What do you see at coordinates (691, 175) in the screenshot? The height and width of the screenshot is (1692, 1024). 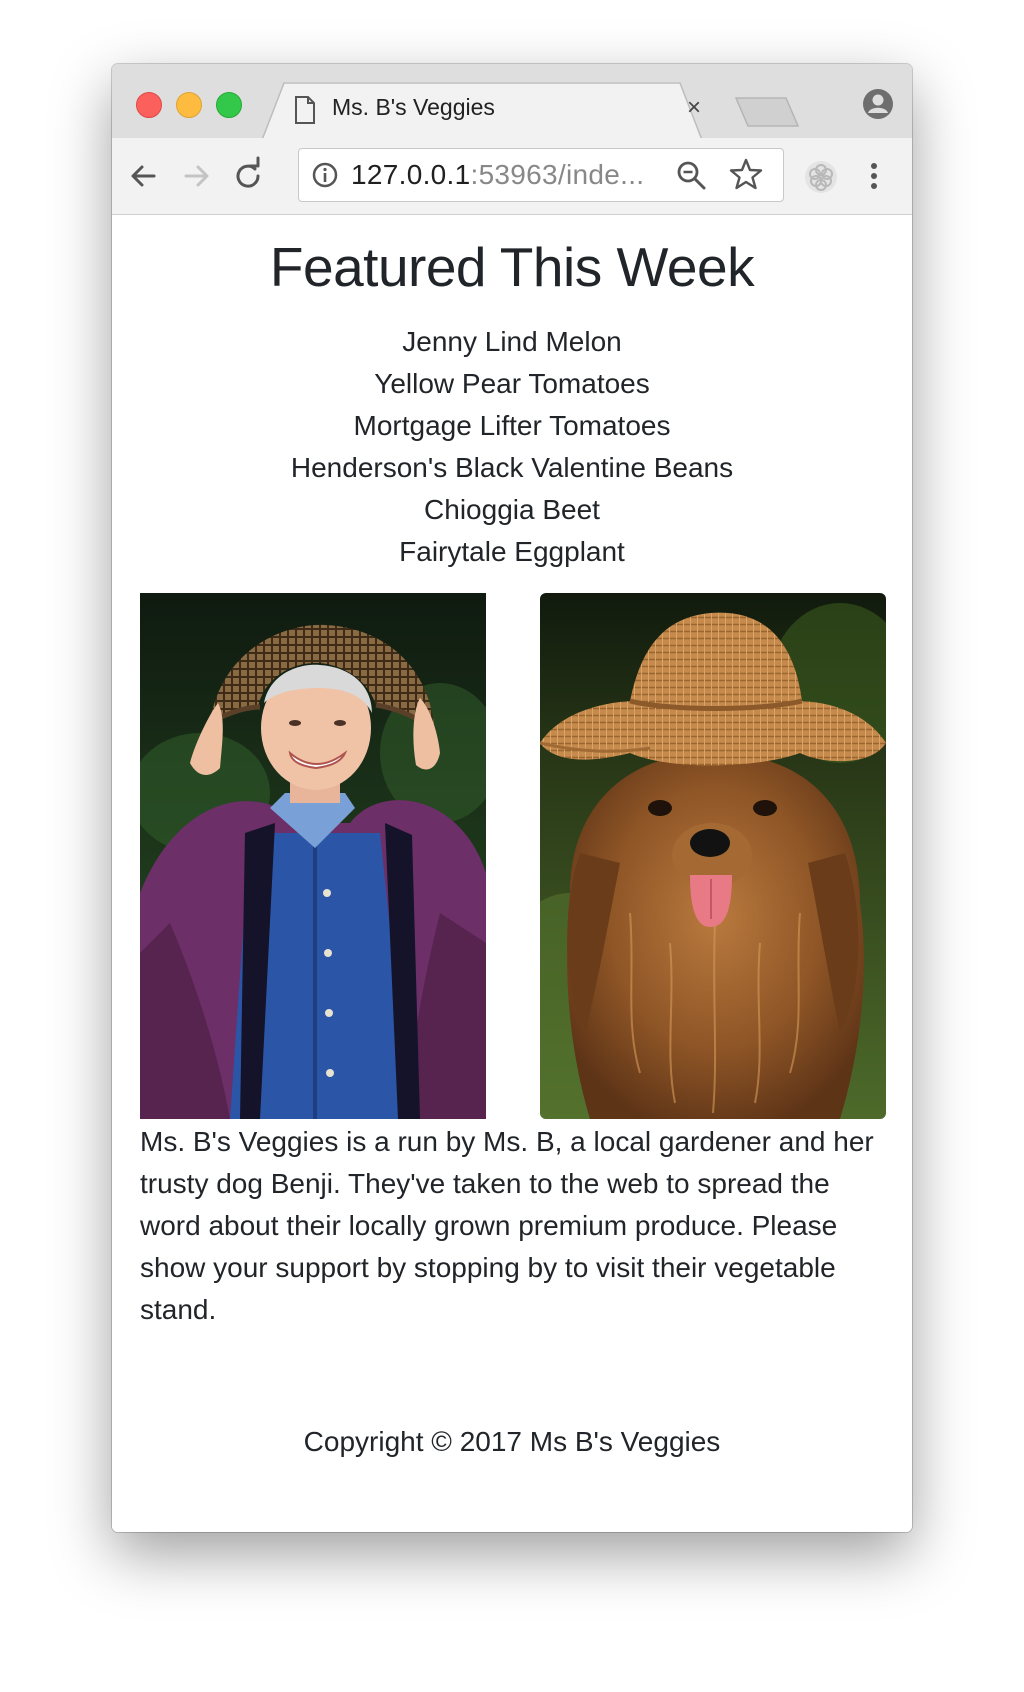 I see `zoom-out-icon` at bounding box center [691, 175].